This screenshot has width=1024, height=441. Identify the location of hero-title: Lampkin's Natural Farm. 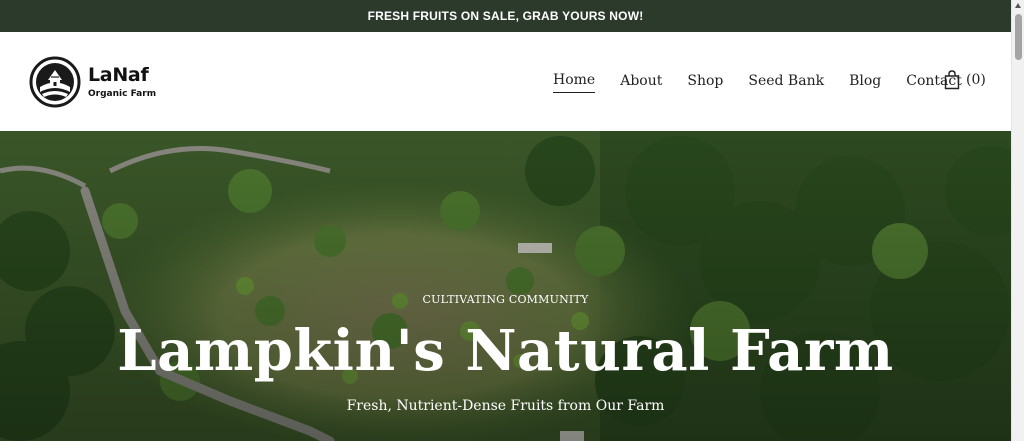
(505, 351).